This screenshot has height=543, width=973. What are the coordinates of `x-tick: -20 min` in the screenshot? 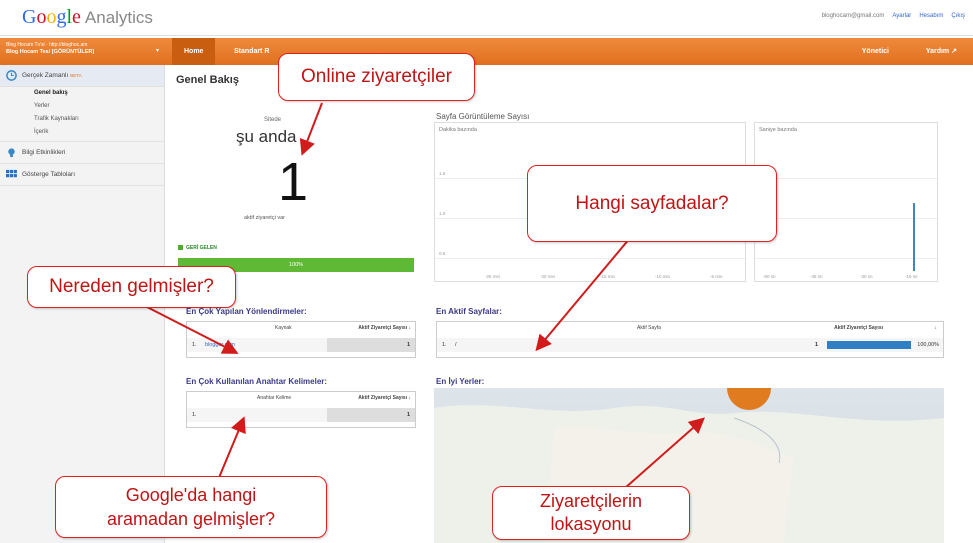 It's located at (548, 276).